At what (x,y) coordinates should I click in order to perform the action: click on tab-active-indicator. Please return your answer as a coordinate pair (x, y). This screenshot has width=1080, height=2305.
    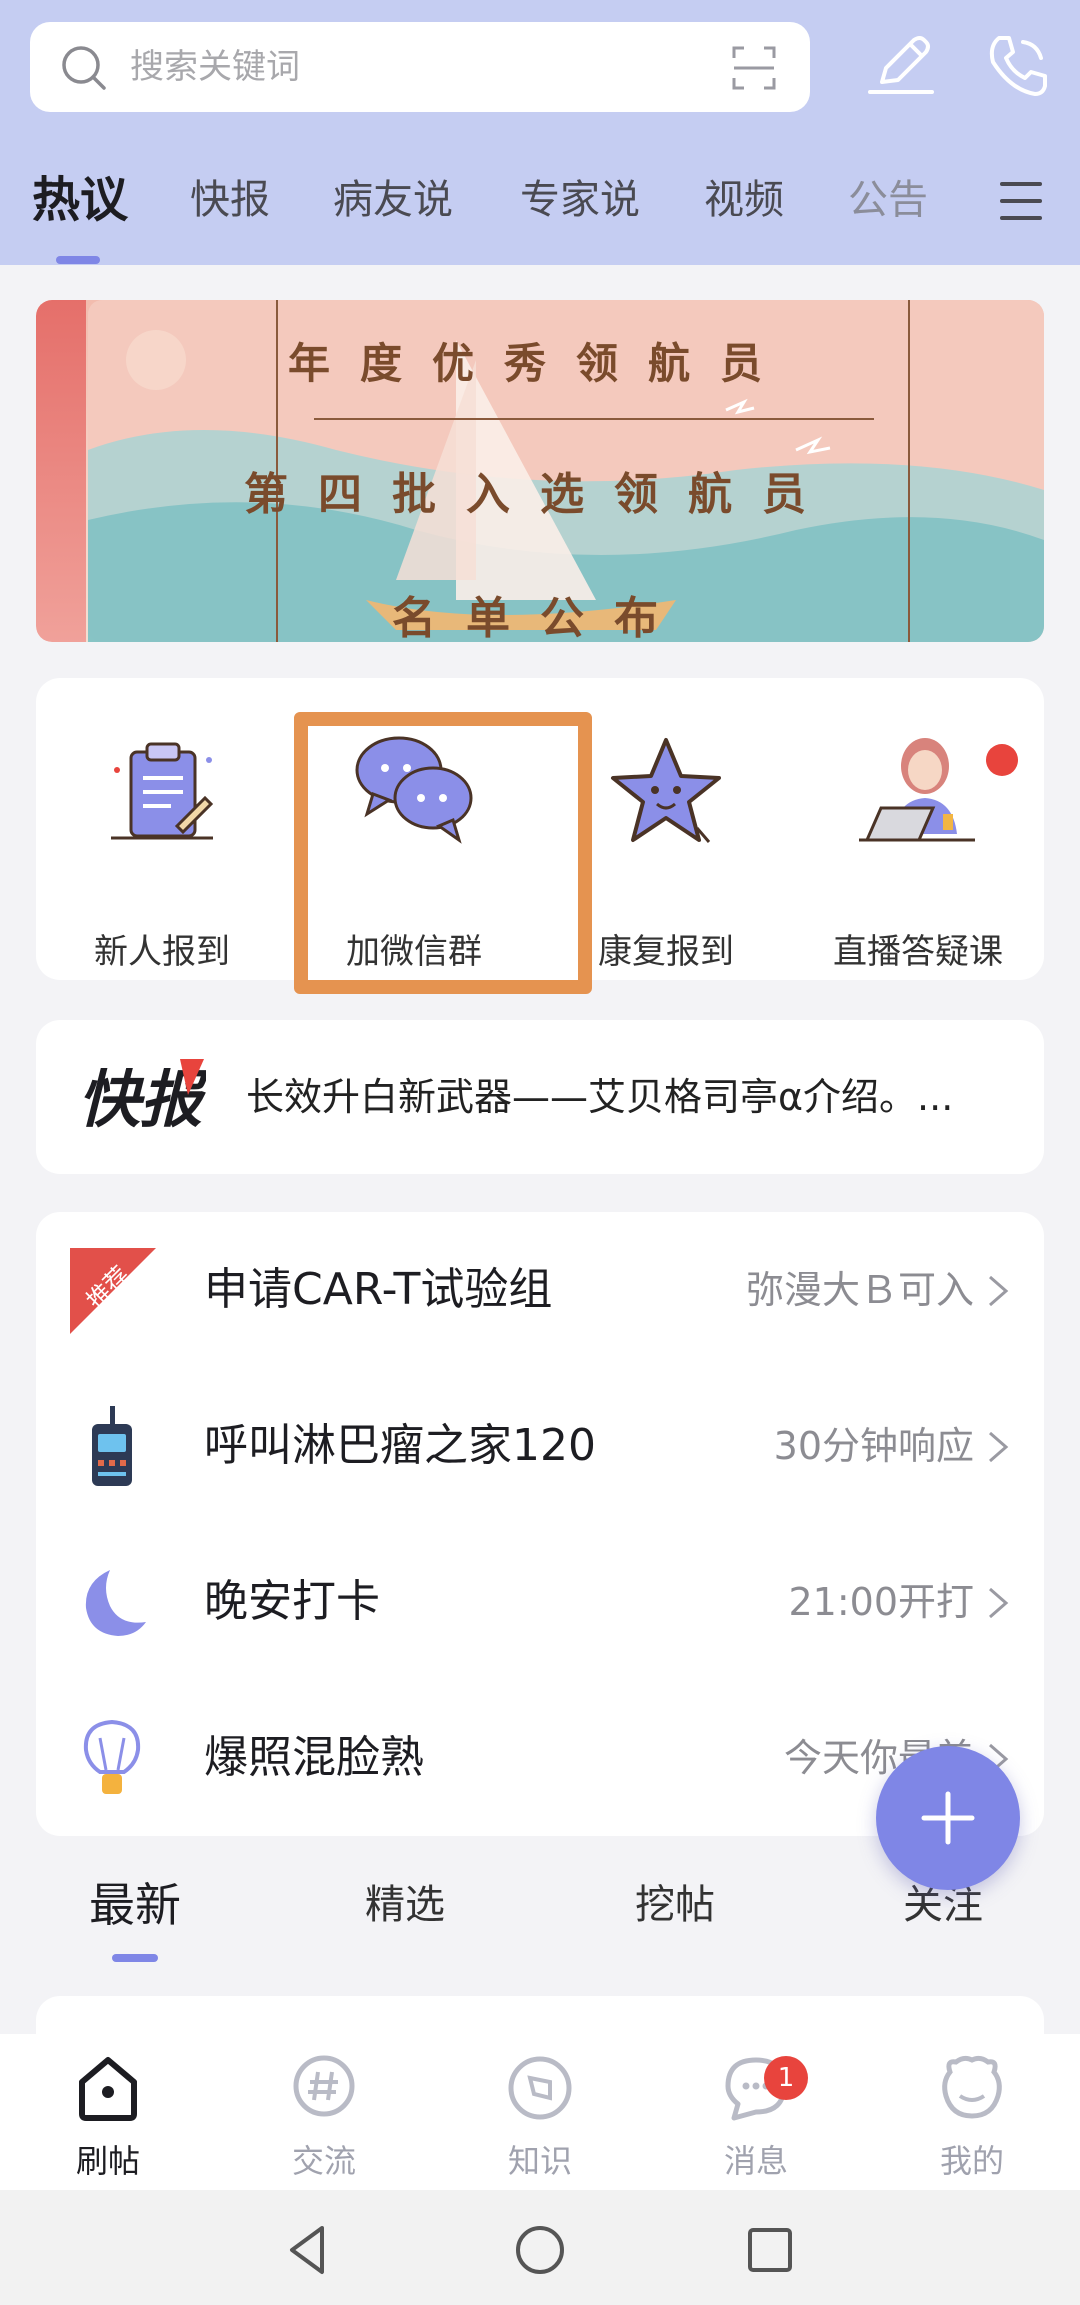
    Looking at the image, I should click on (78, 260).